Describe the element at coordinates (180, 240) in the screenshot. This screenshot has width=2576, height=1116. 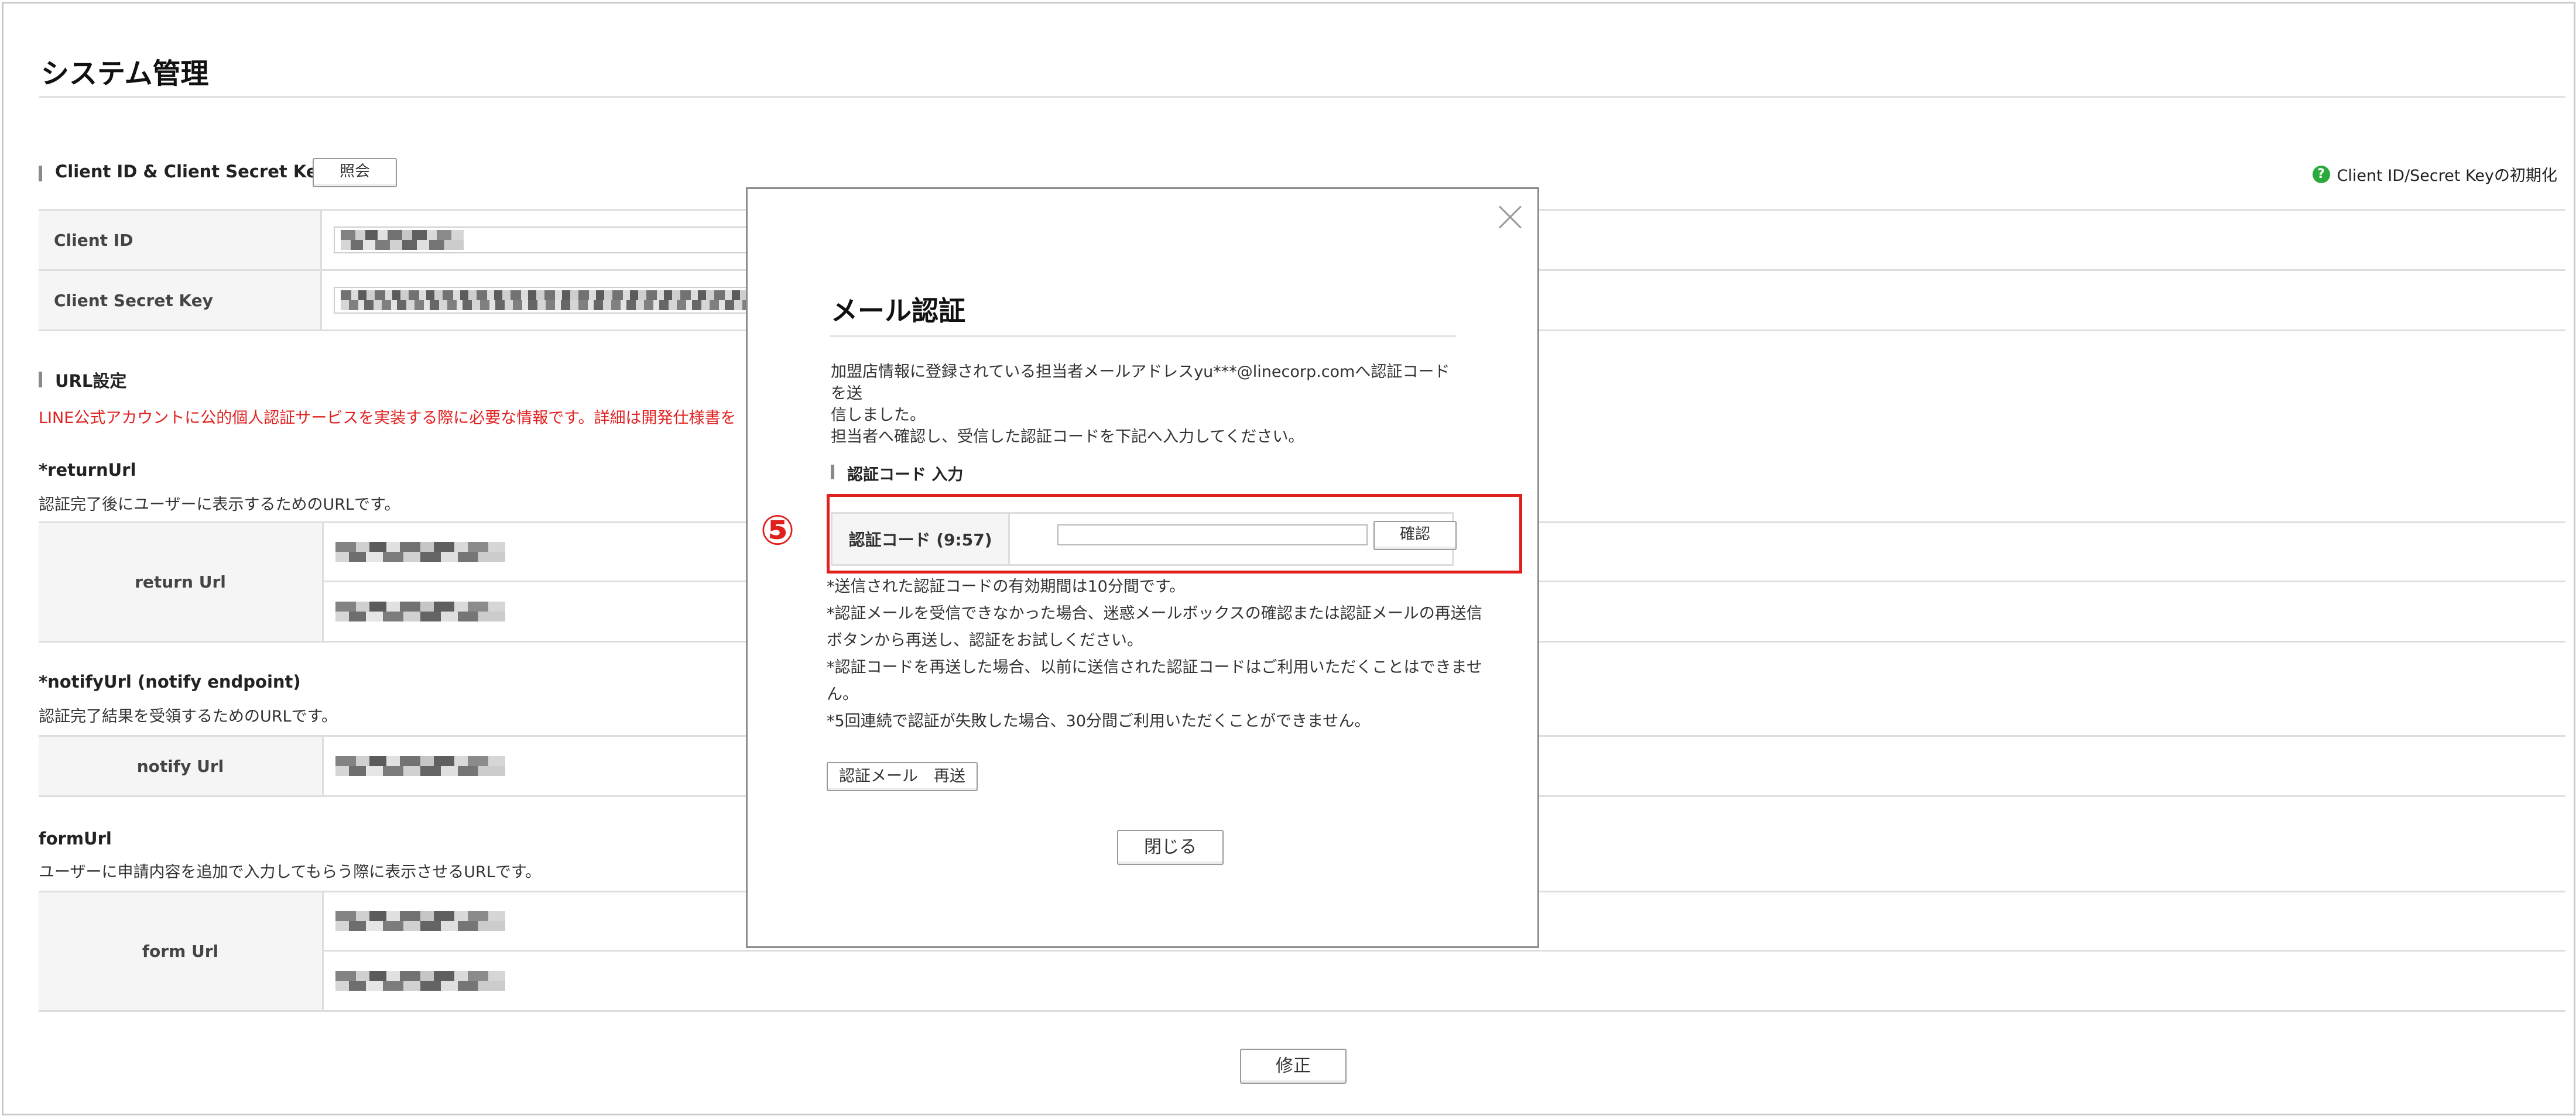
I see `client-id-label: Client ID` at that location.